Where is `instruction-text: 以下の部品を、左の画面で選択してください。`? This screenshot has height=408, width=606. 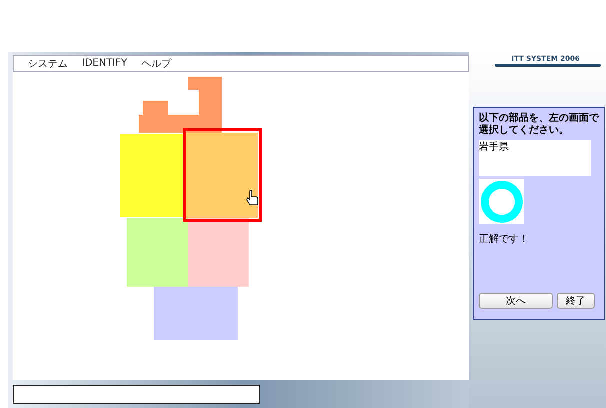 instruction-text: 以下の部品を、左の画面で選択してください。 is located at coordinates (539, 125).